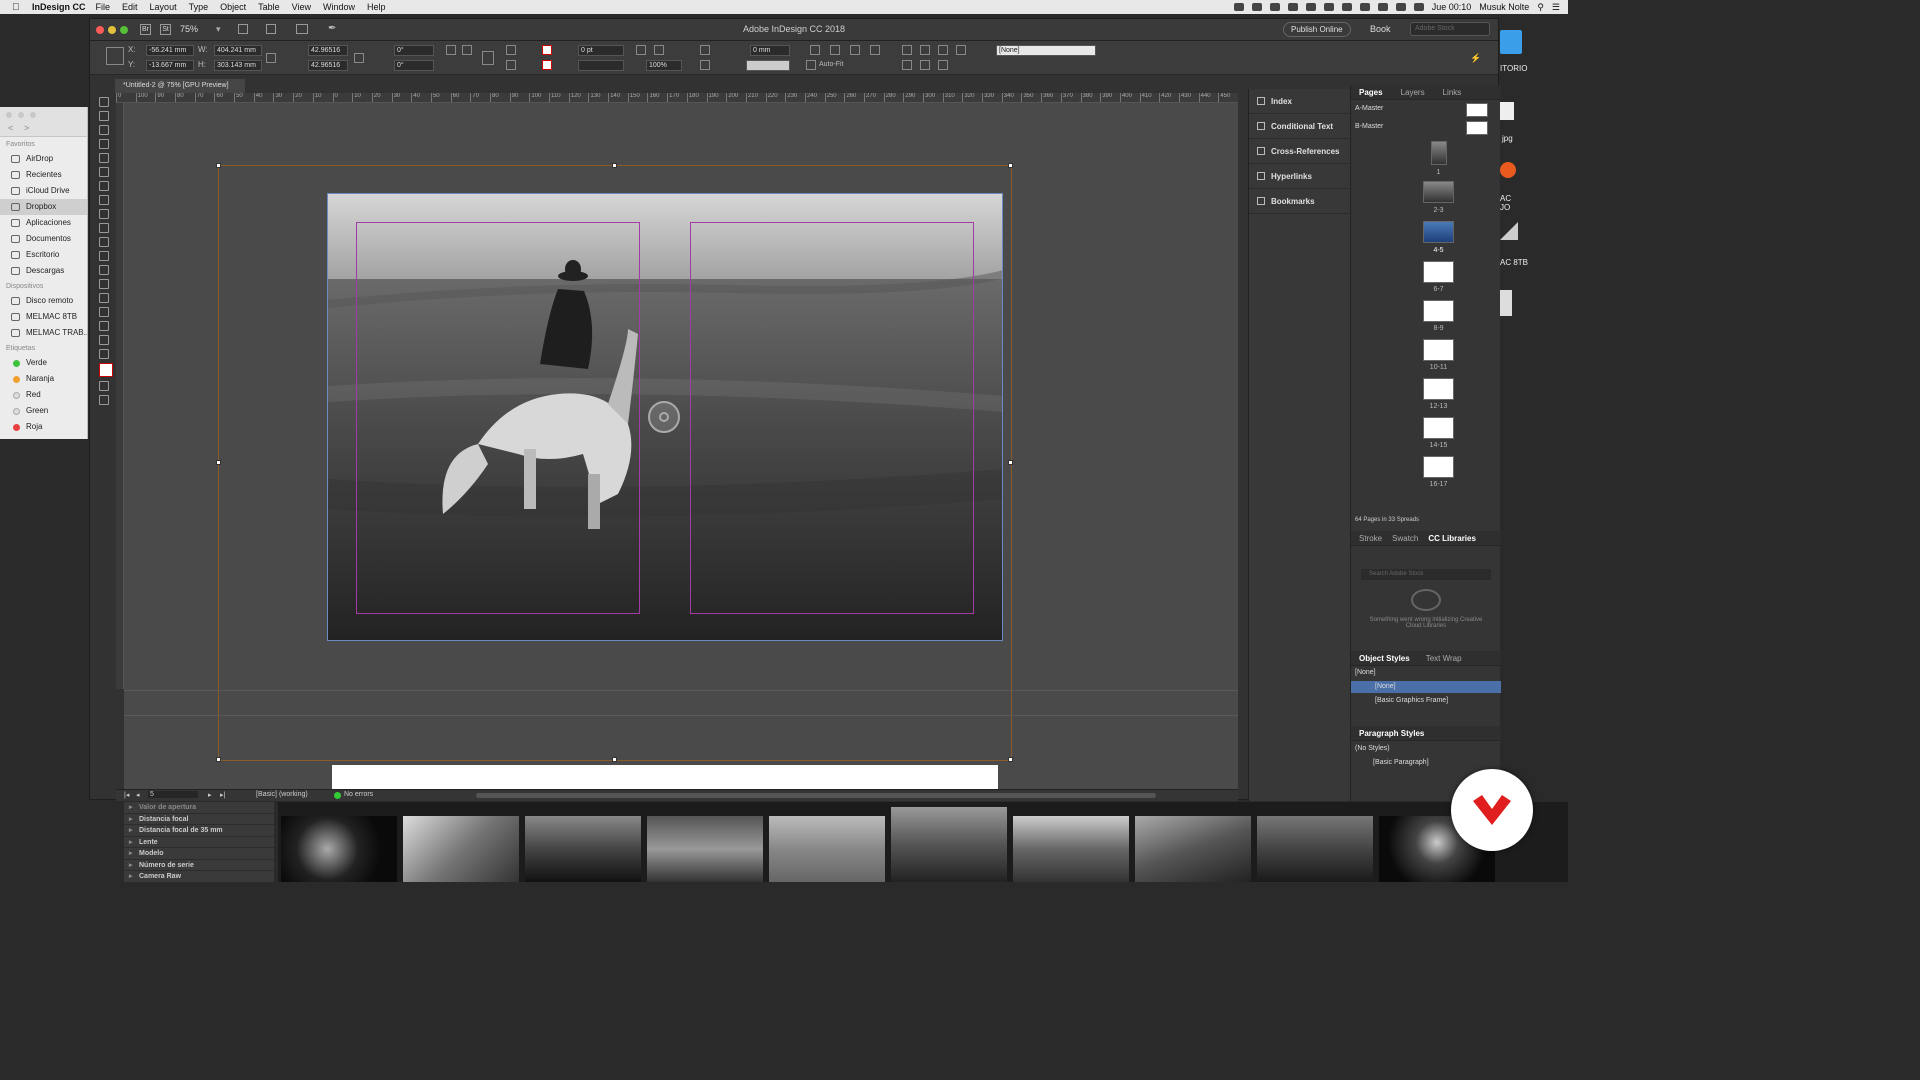 The image size is (1920, 1080). I want to click on gradient-tool-icon, so click(104, 284).